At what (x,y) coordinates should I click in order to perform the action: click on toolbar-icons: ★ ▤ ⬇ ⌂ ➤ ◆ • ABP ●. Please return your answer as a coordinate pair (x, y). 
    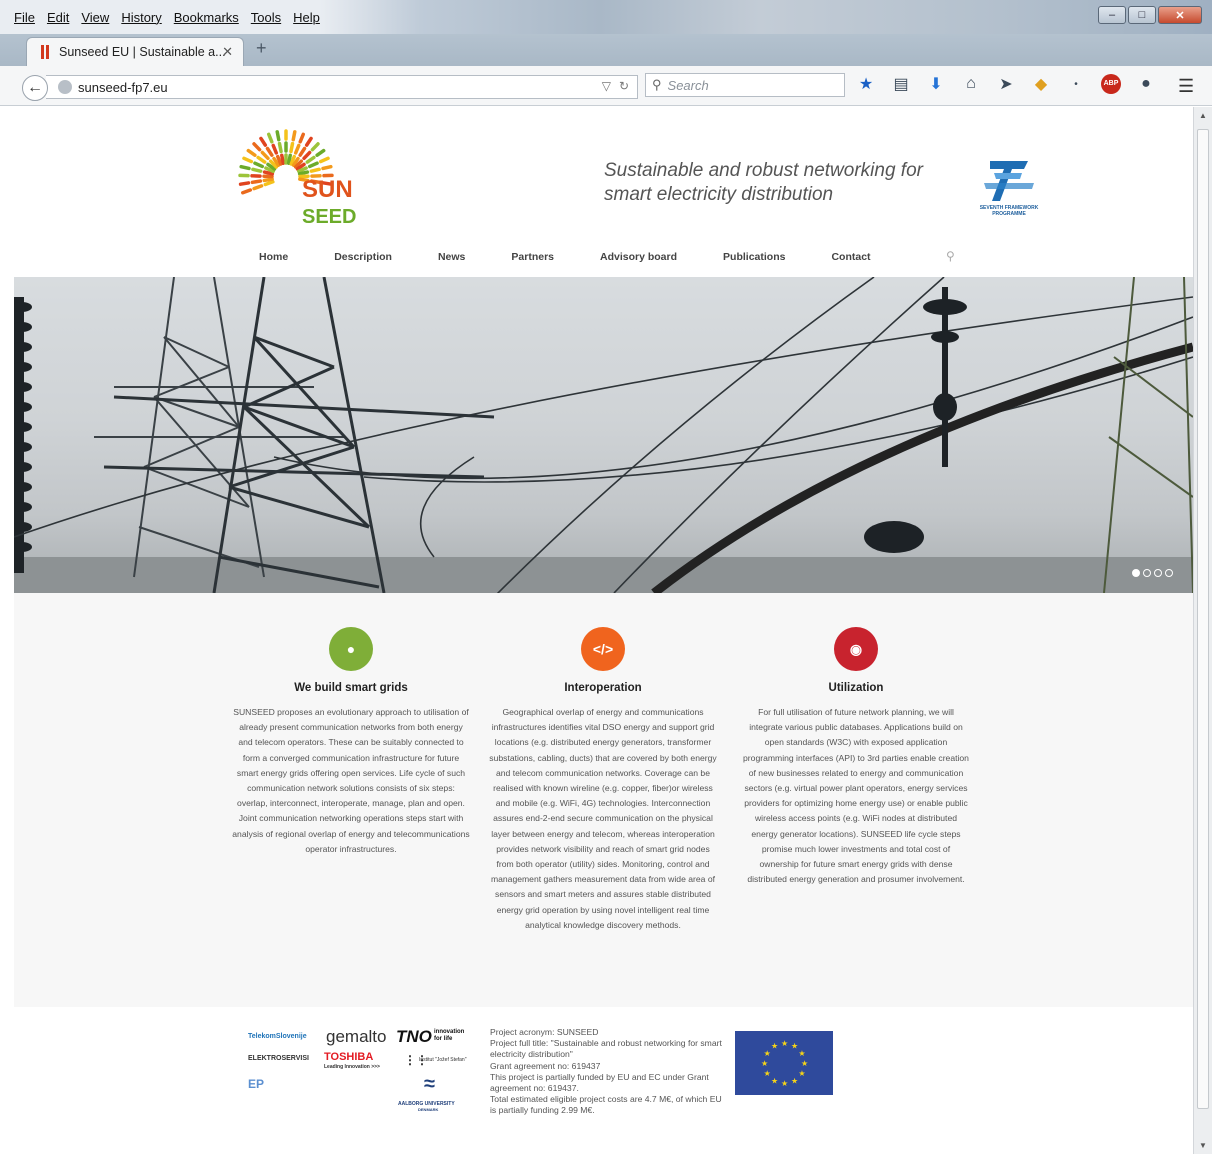
    Looking at the image, I should click on (1006, 84).